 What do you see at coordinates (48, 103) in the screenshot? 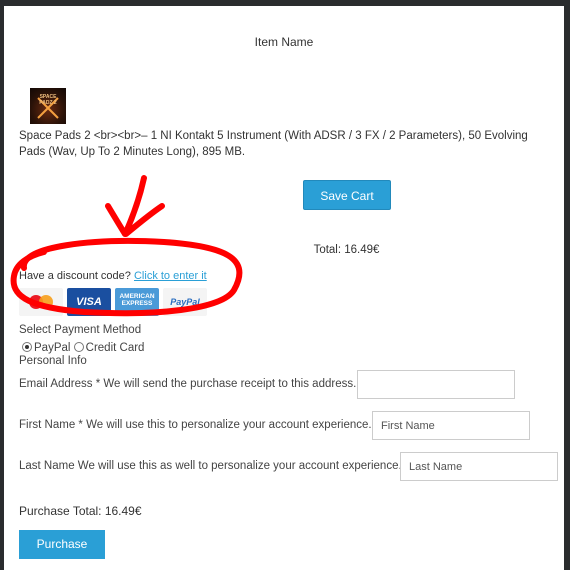
I see `thumbnail-subtitle: PADZ 2` at bounding box center [48, 103].